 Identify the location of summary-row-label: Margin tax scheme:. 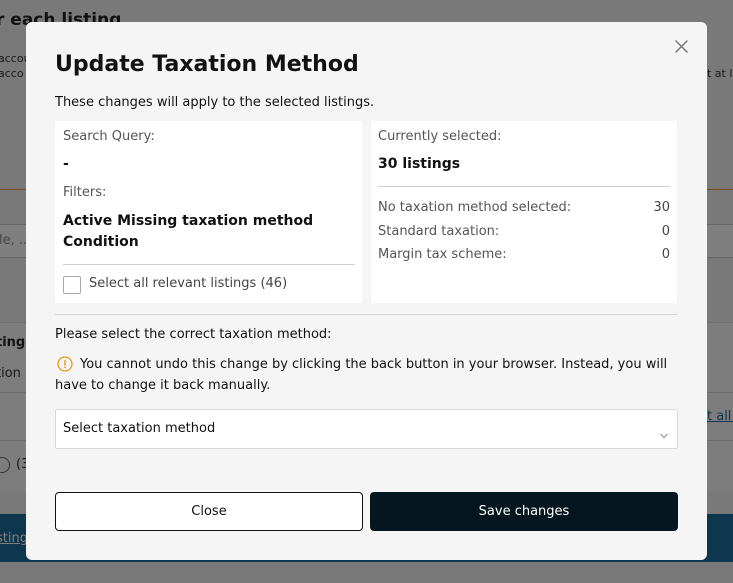
(442, 254).